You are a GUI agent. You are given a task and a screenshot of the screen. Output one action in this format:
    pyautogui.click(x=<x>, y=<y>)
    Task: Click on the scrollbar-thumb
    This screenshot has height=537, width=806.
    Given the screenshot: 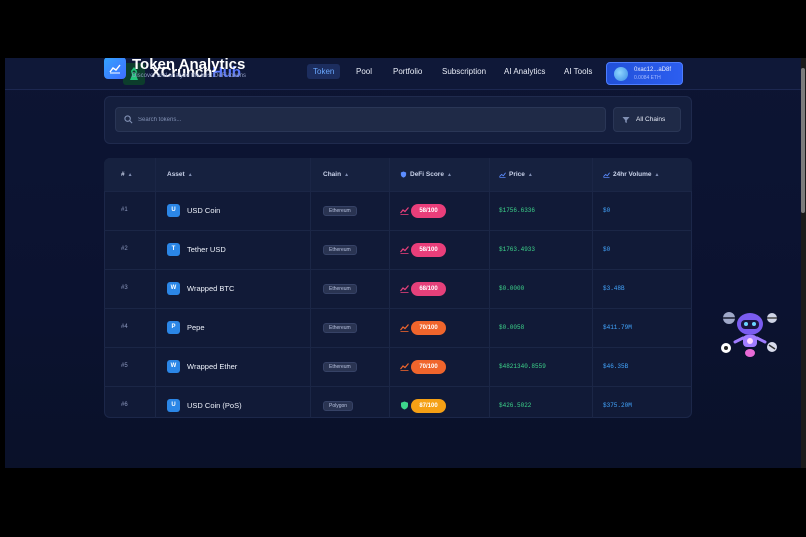 What is the action you would take?
    pyautogui.click(x=803, y=140)
    